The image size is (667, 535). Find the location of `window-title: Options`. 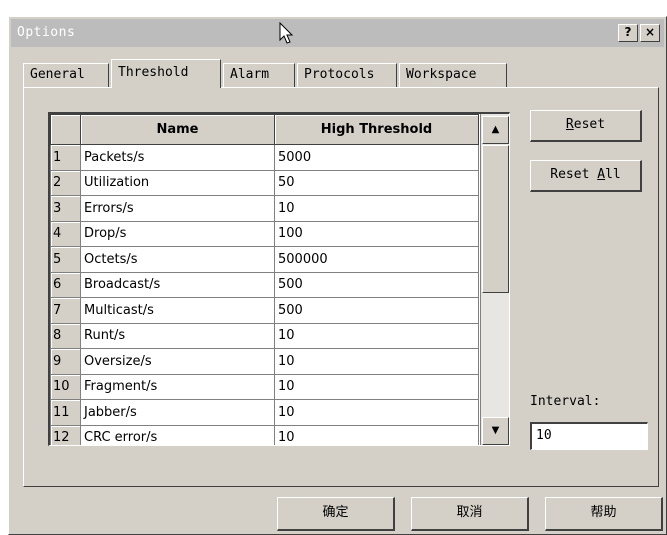

window-title: Options is located at coordinates (46, 32).